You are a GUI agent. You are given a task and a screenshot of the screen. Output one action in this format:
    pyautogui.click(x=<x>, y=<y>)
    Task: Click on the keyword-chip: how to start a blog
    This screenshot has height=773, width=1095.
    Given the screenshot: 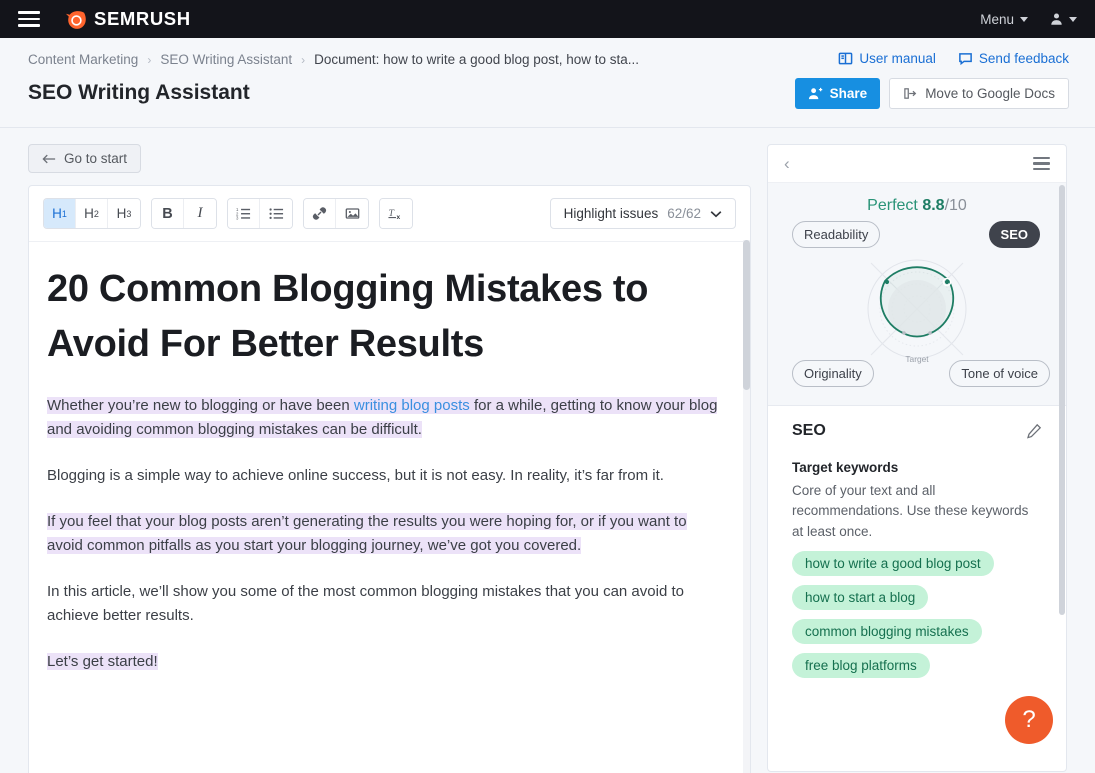 What is the action you would take?
    pyautogui.click(x=860, y=597)
    